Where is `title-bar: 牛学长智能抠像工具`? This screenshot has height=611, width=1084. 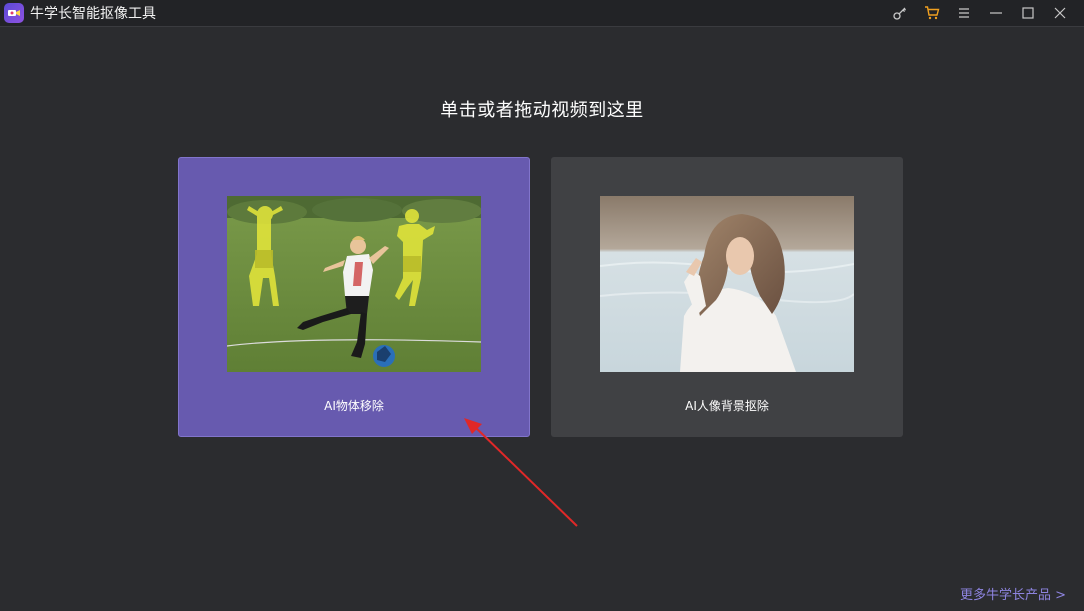 title-bar: 牛学长智能抠像工具 is located at coordinates (542, 13).